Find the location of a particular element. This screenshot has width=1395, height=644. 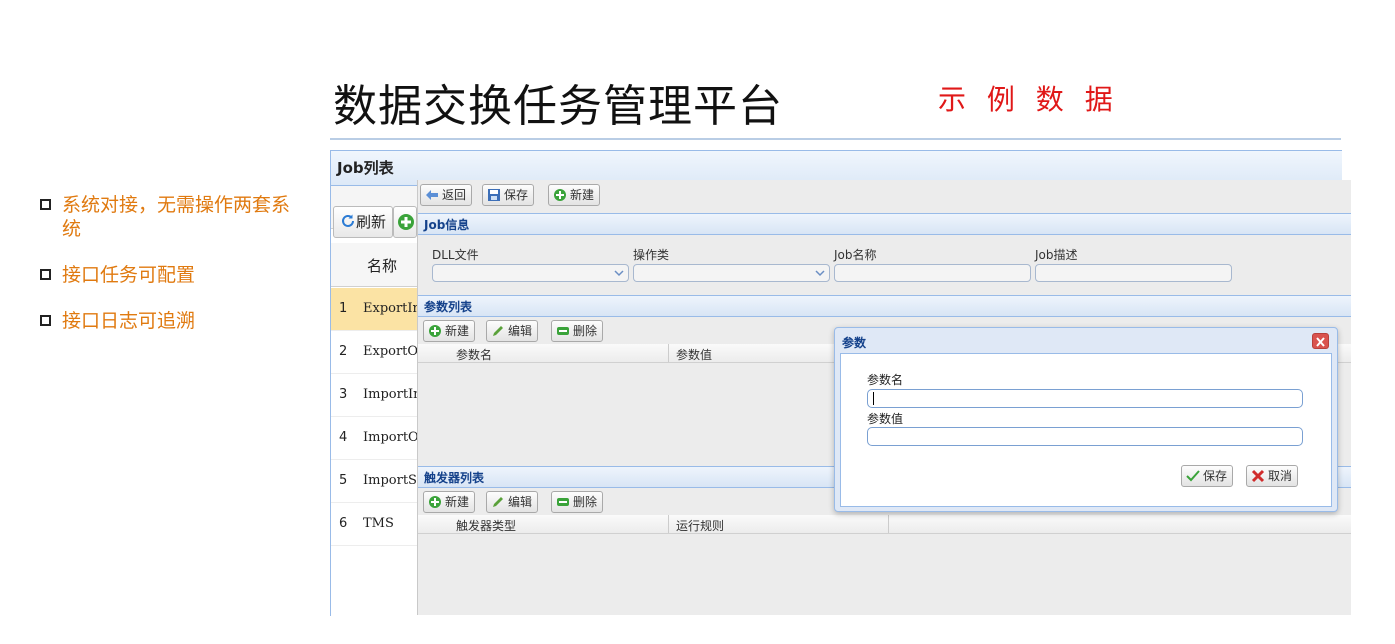

table-row: 1 ExportInb is located at coordinates (376, 309).